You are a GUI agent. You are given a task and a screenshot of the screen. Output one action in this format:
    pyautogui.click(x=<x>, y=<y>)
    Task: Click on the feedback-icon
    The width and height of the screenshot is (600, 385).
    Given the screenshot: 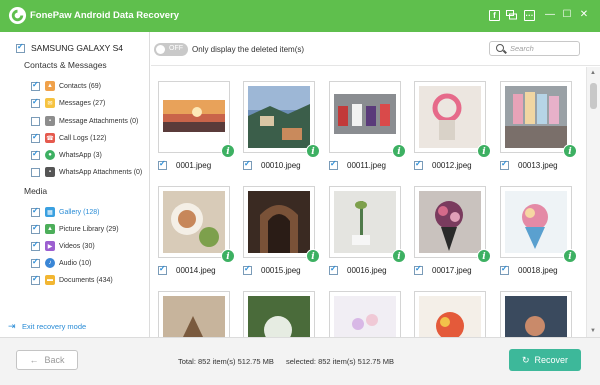 What is the action you would take?
    pyautogui.click(x=511, y=15)
    